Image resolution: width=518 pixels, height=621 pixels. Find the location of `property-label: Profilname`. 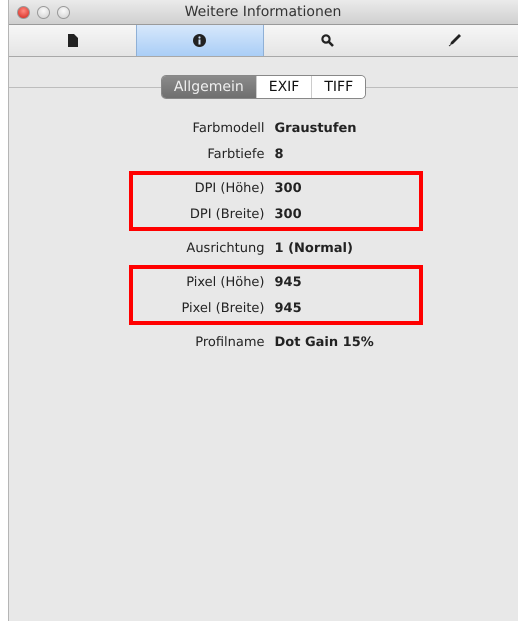

property-label: Profilname is located at coordinates (229, 342).